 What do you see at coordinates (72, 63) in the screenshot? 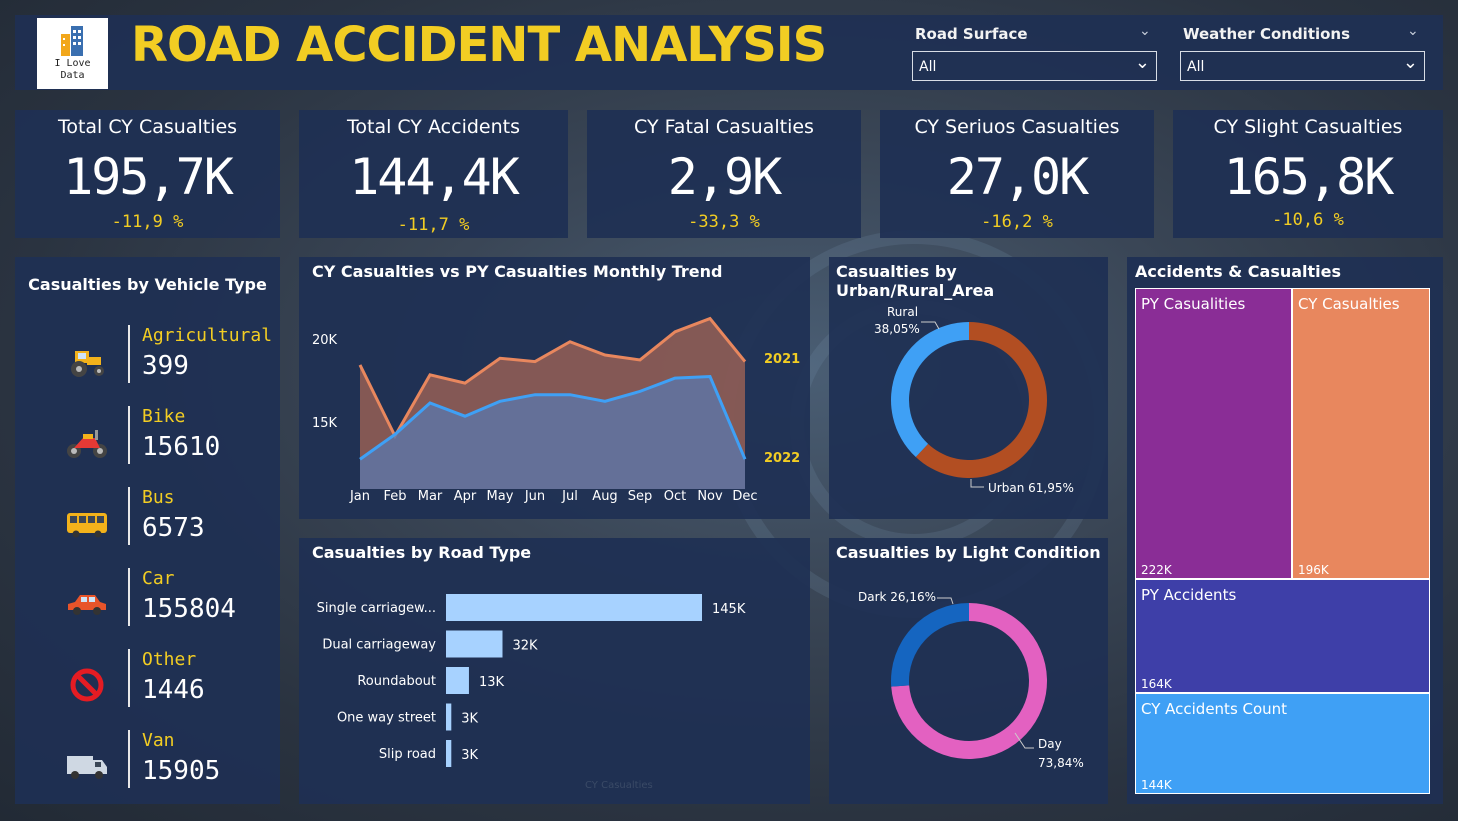
I see `logo-text-1: I Love` at bounding box center [72, 63].